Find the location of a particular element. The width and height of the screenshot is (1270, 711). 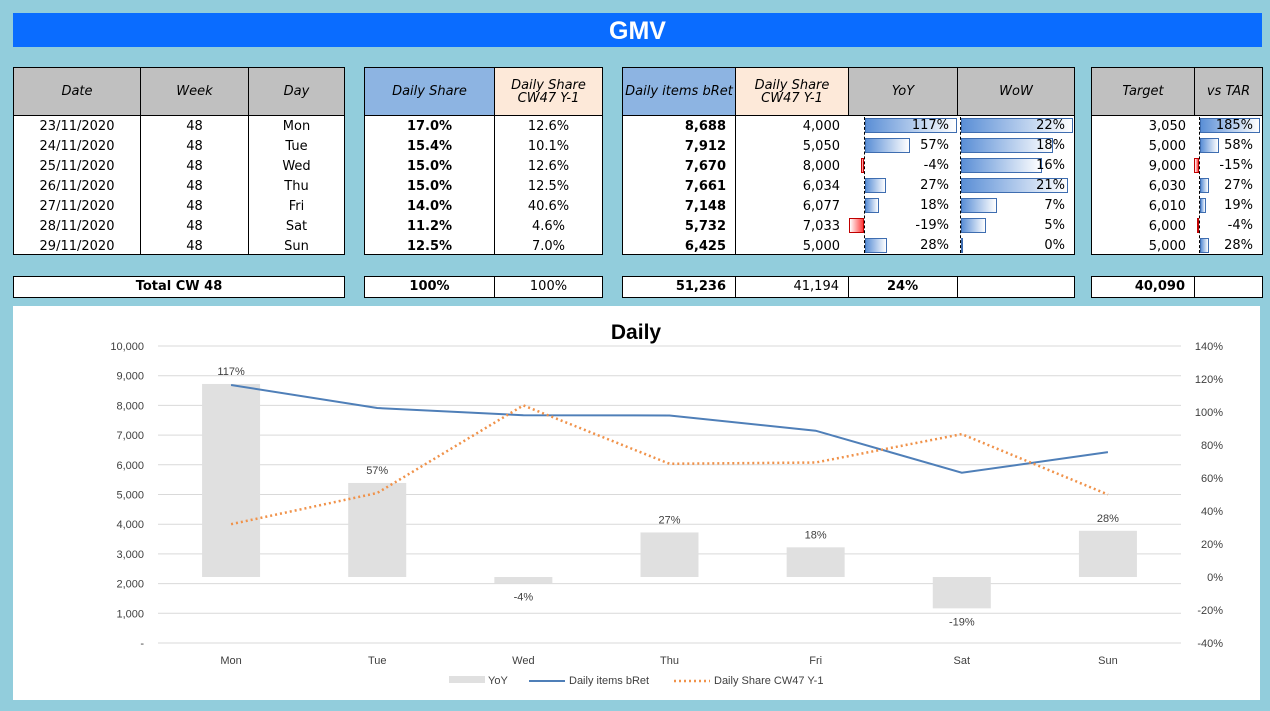

header-week: Week is located at coordinates (195, 92).